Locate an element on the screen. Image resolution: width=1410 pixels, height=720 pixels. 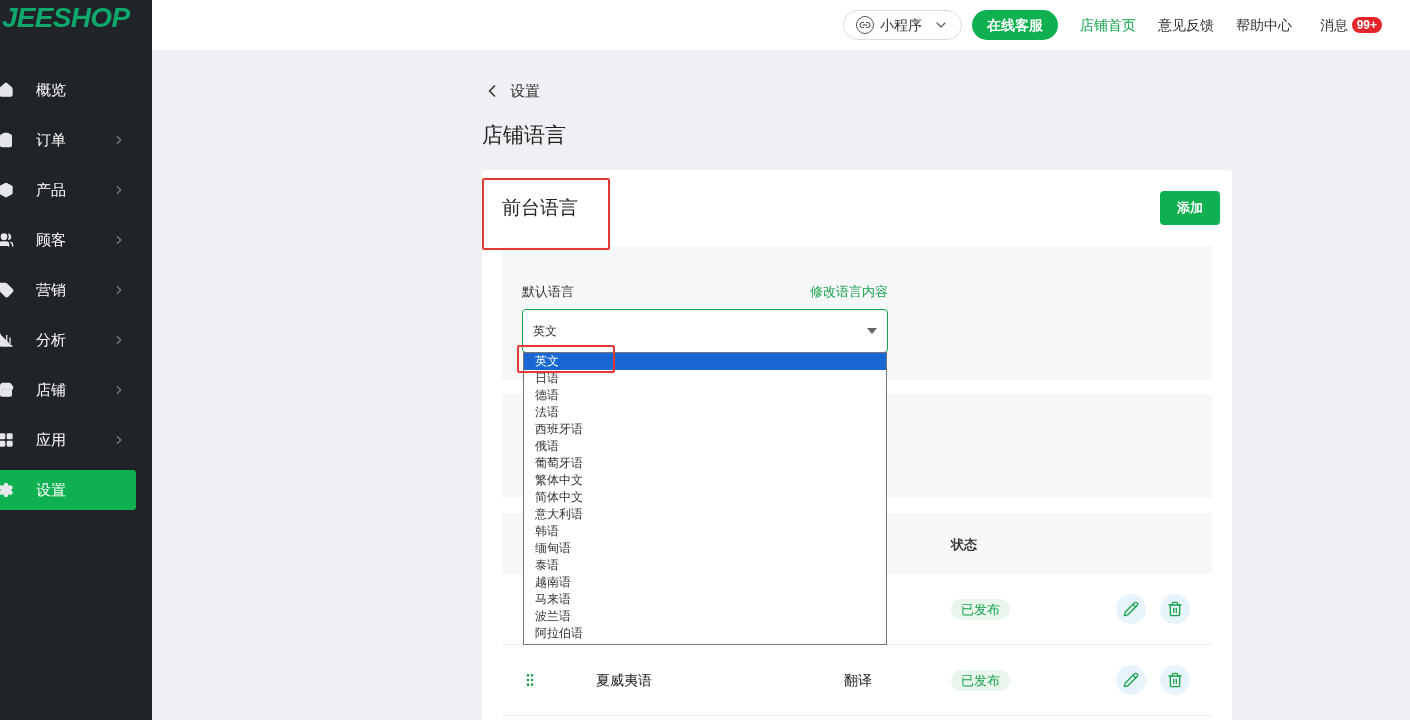
dropdown-option: 英文 is located at coordinates (705, 361).